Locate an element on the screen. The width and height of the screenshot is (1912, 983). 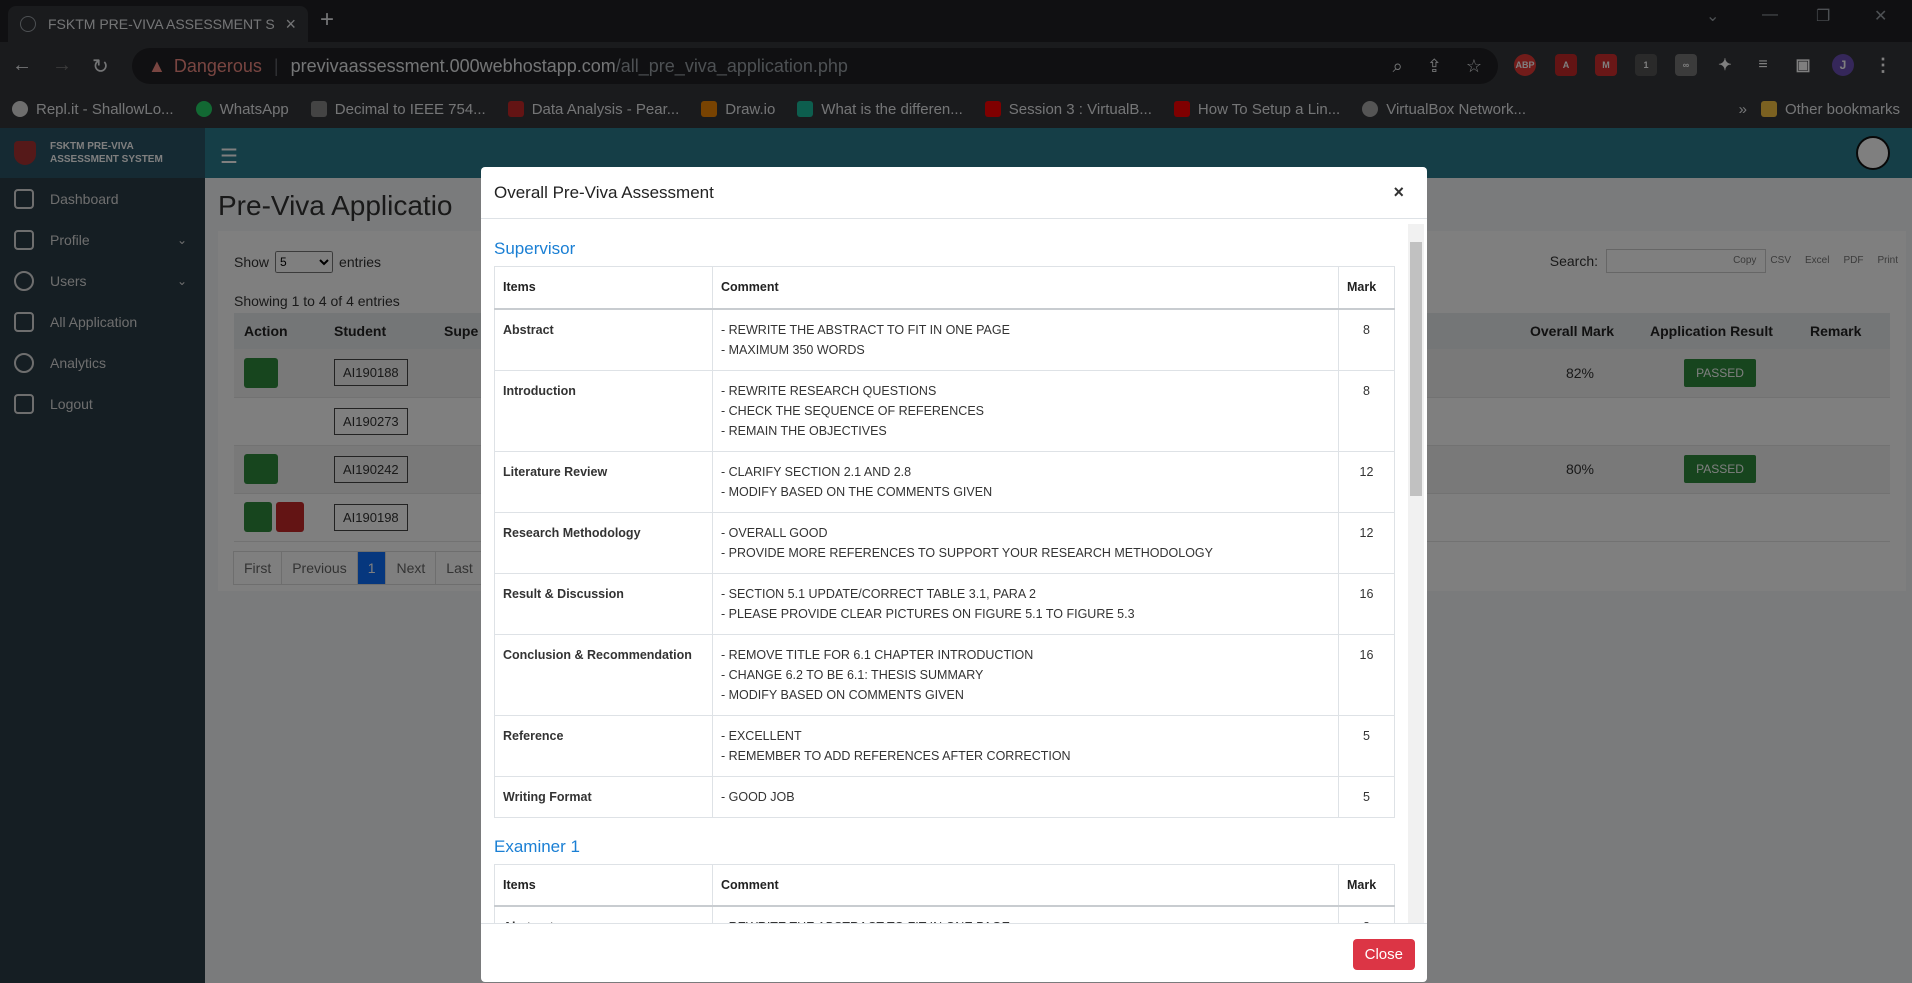
item-name: Research Methodology is located at coordinates (603, 542).